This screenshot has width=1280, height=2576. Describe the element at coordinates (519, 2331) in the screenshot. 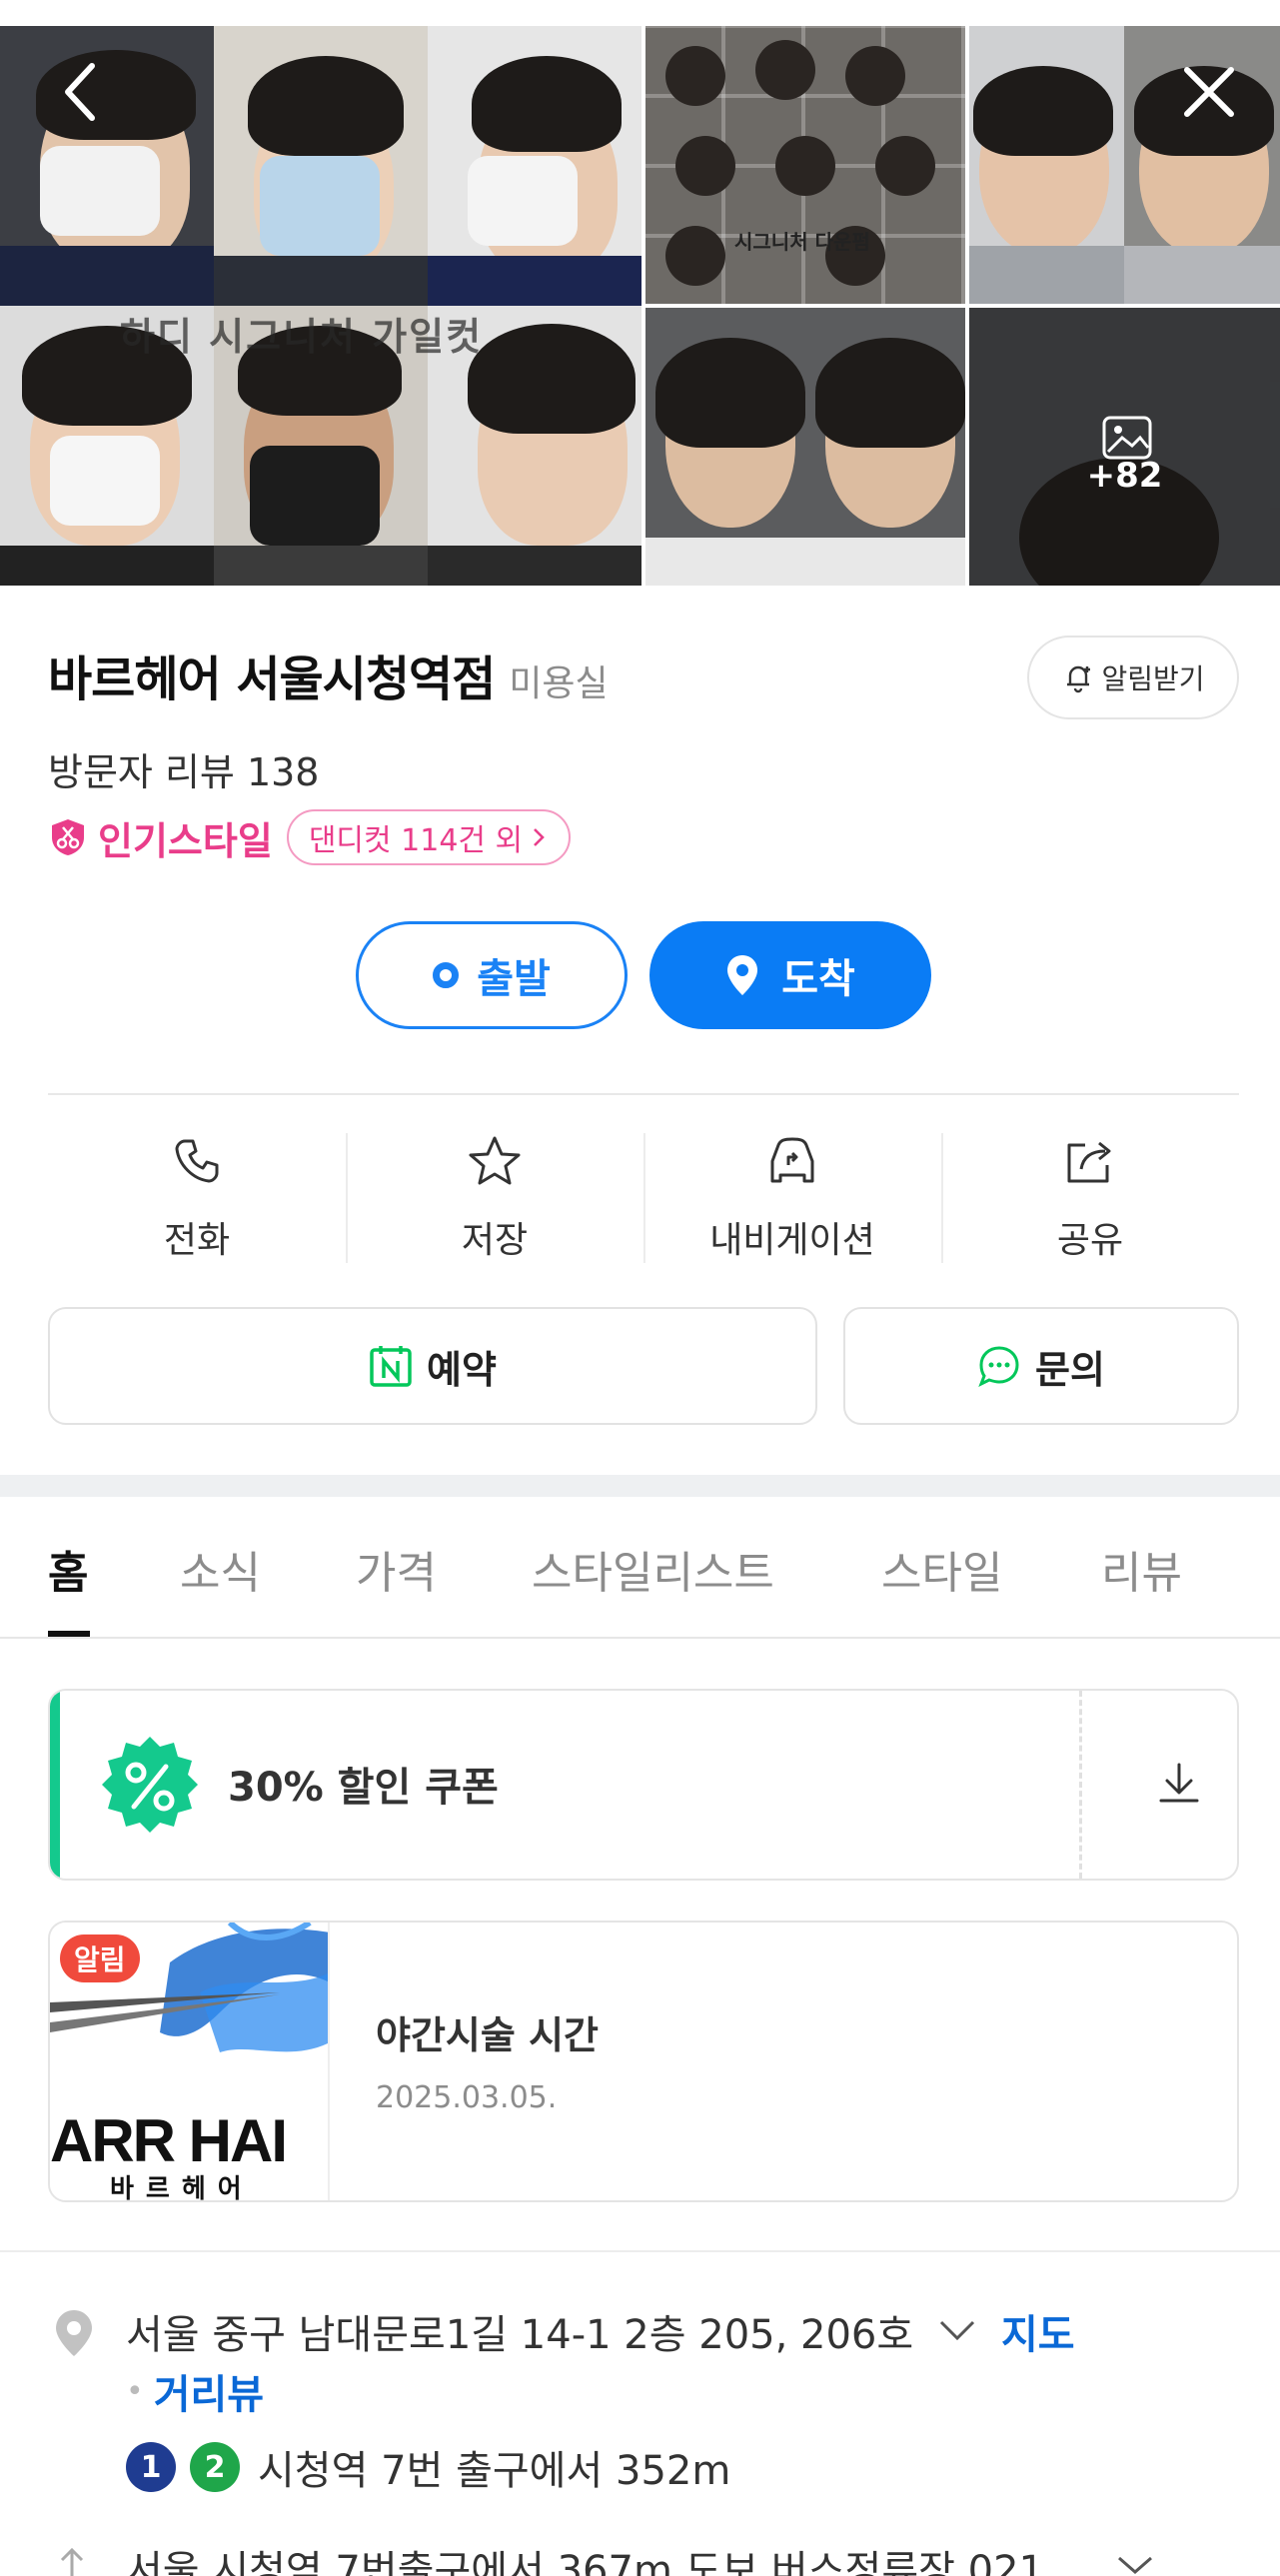

I see `address-text: 서울 중구 남대문로1길 14-1 2층 205, 206호` at that location.